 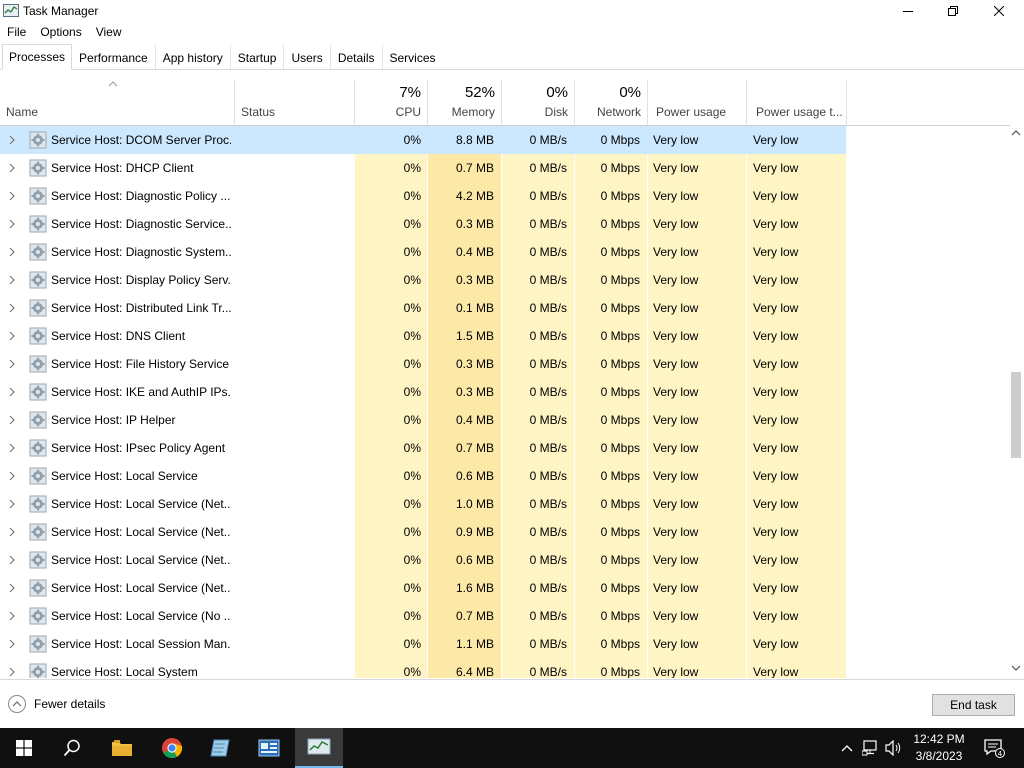 I want to click on tab-details: Details, so click(x=356, y=57).